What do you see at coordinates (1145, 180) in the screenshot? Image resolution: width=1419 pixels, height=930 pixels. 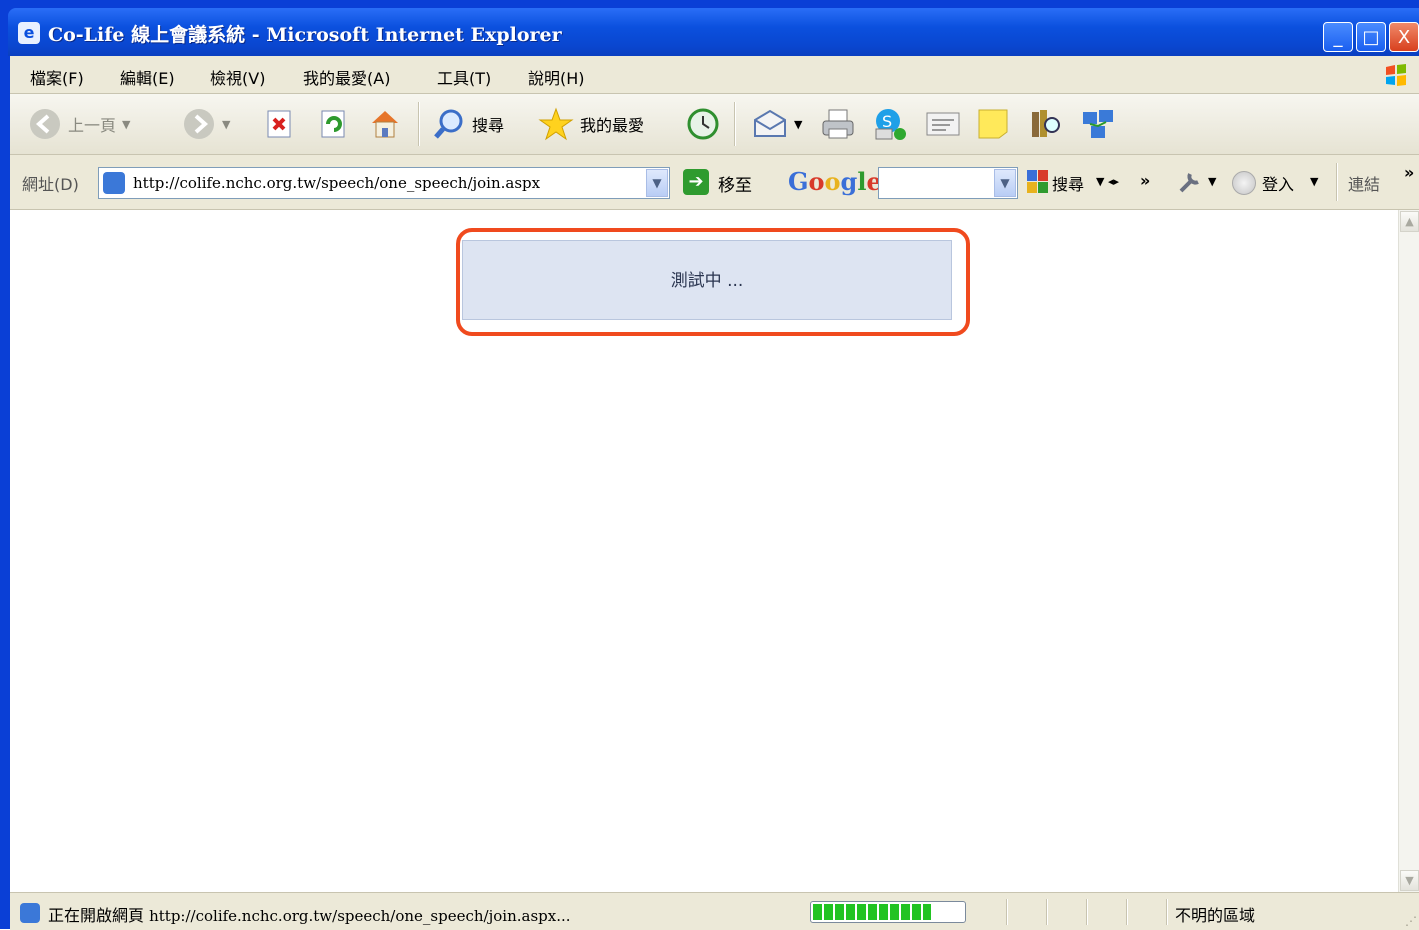 I see `google-more-chevron: »` at bounding box center [1145, 180].